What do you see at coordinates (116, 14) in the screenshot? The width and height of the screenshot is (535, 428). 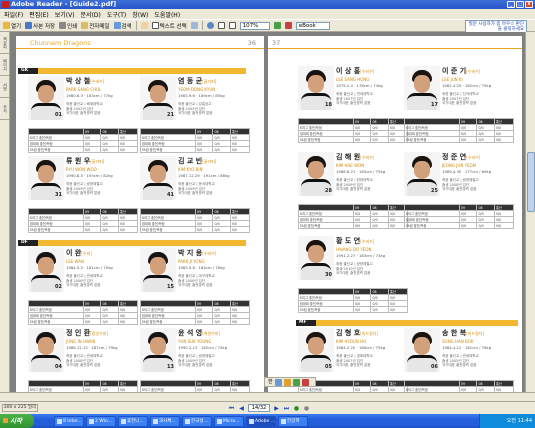 I see `menu-tools: 도구(T)` at bounding box center [116, 14].